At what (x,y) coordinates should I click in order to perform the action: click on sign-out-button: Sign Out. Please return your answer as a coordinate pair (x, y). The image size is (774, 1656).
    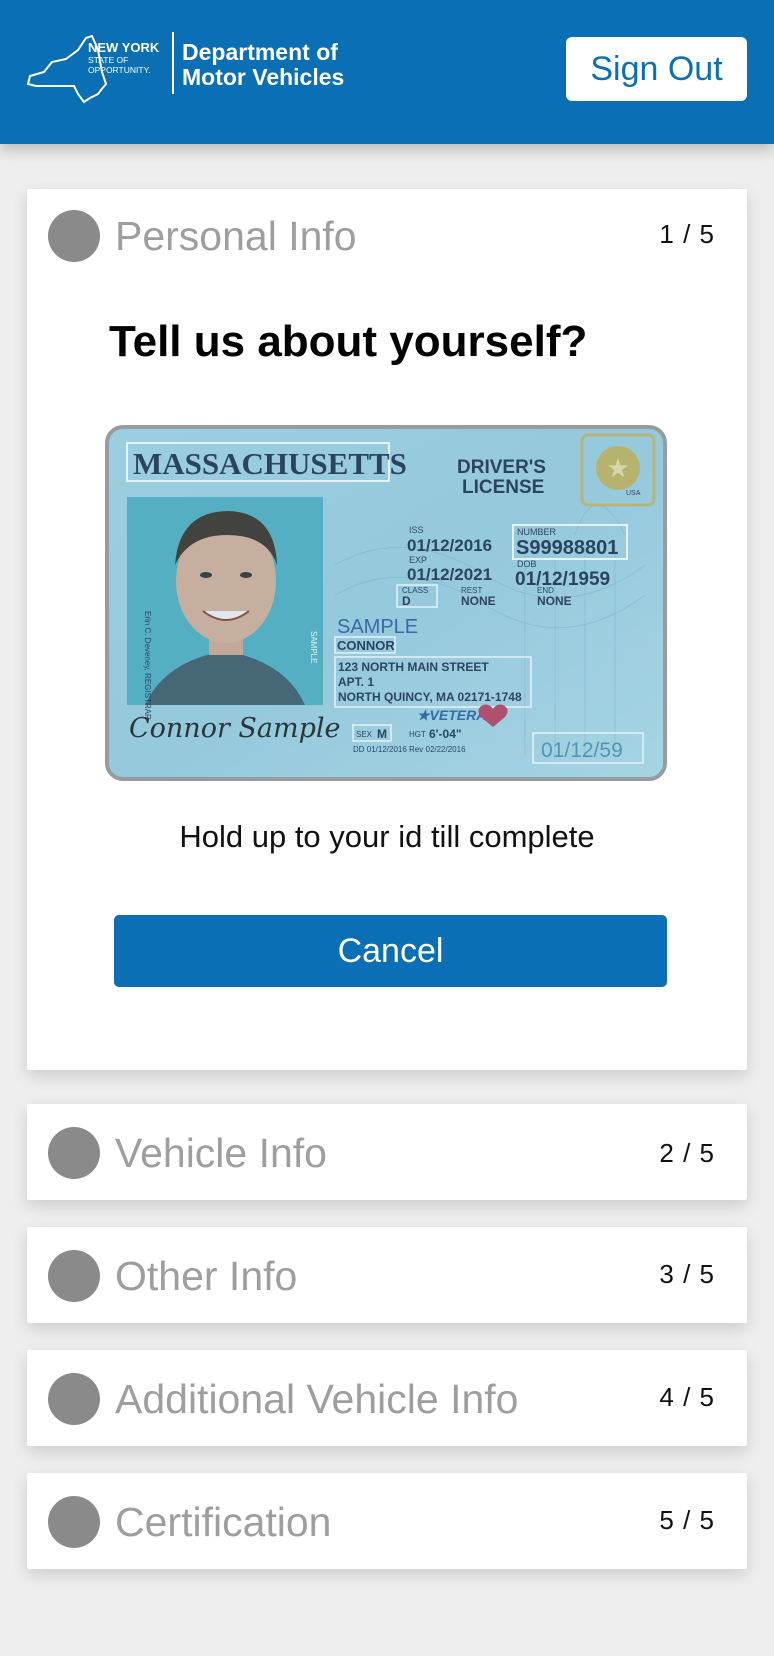
    Looking at the image, I should click on (656, 69).